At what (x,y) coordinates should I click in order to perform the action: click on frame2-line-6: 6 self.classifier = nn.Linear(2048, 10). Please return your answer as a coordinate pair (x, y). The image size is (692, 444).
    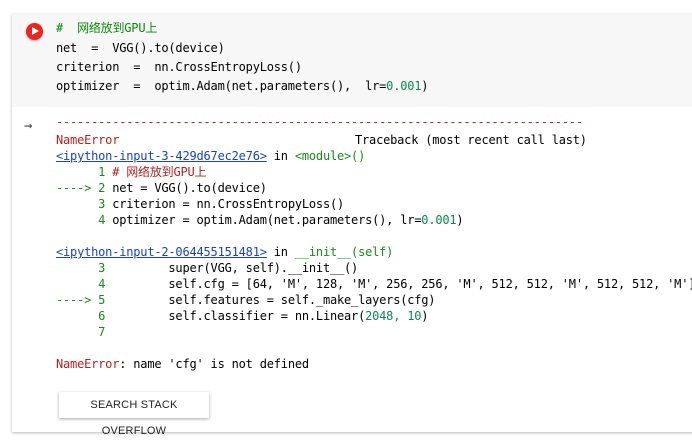
    Looking at the image, I should click on (242, 316).